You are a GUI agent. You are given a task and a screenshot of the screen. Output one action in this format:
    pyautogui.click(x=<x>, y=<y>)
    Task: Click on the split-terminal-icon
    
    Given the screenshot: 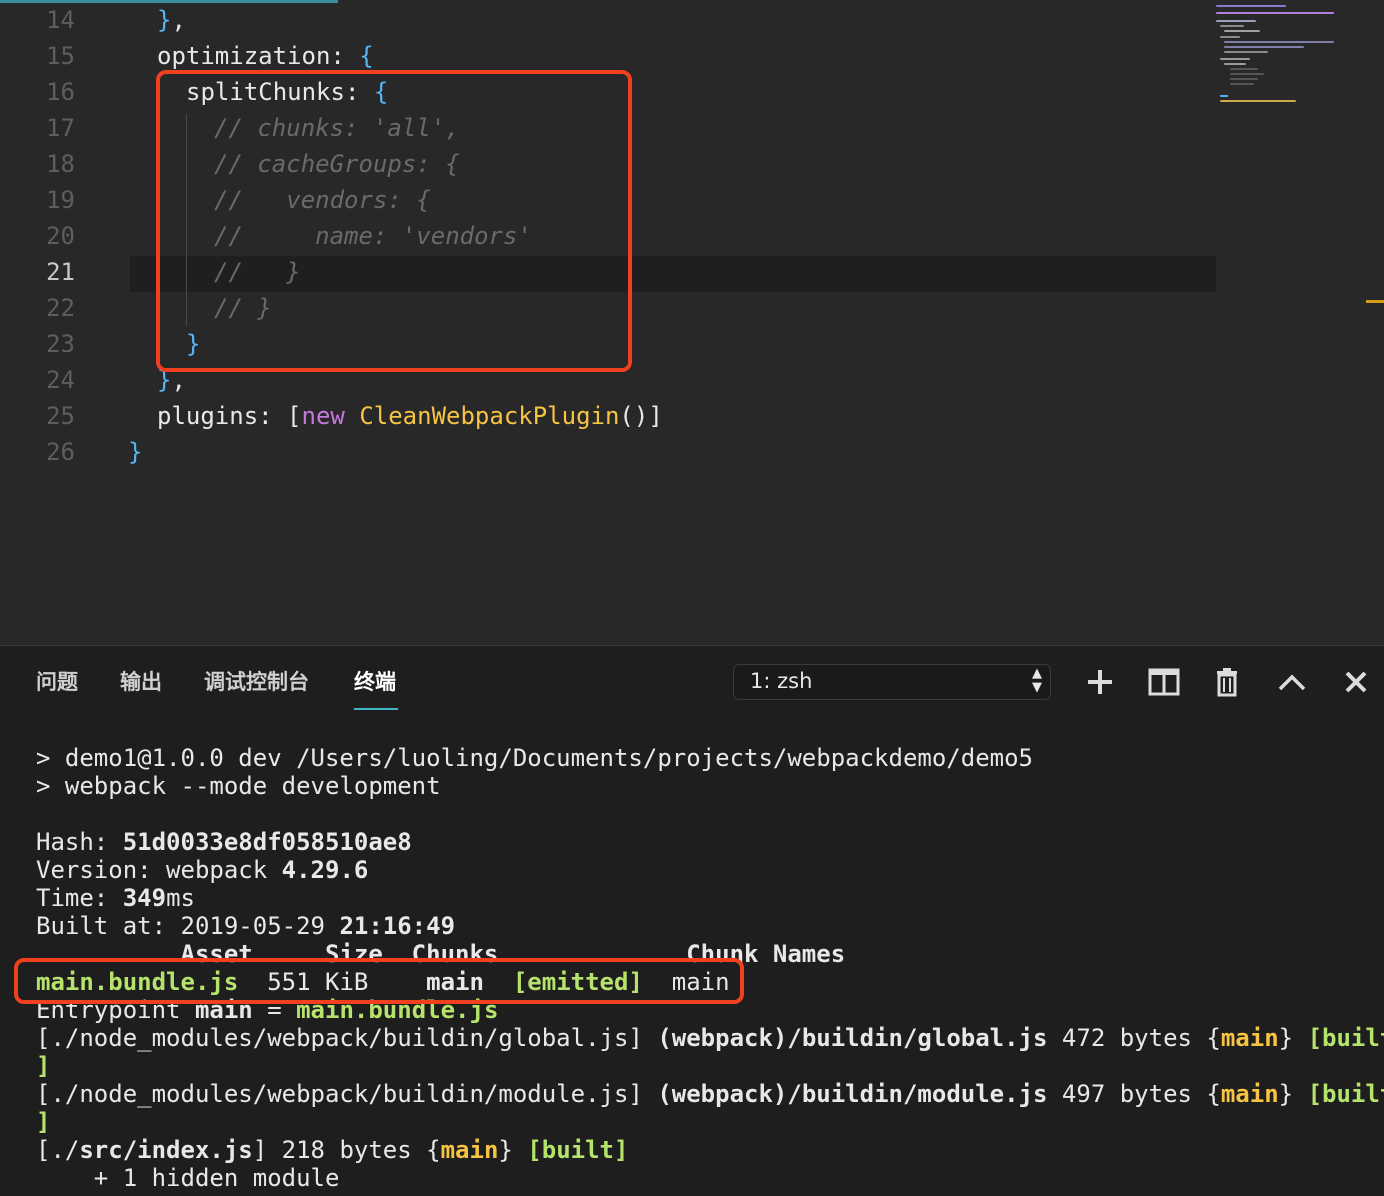 What is the action you would take?
    pyautogui.click(x=1164, y=682)
    